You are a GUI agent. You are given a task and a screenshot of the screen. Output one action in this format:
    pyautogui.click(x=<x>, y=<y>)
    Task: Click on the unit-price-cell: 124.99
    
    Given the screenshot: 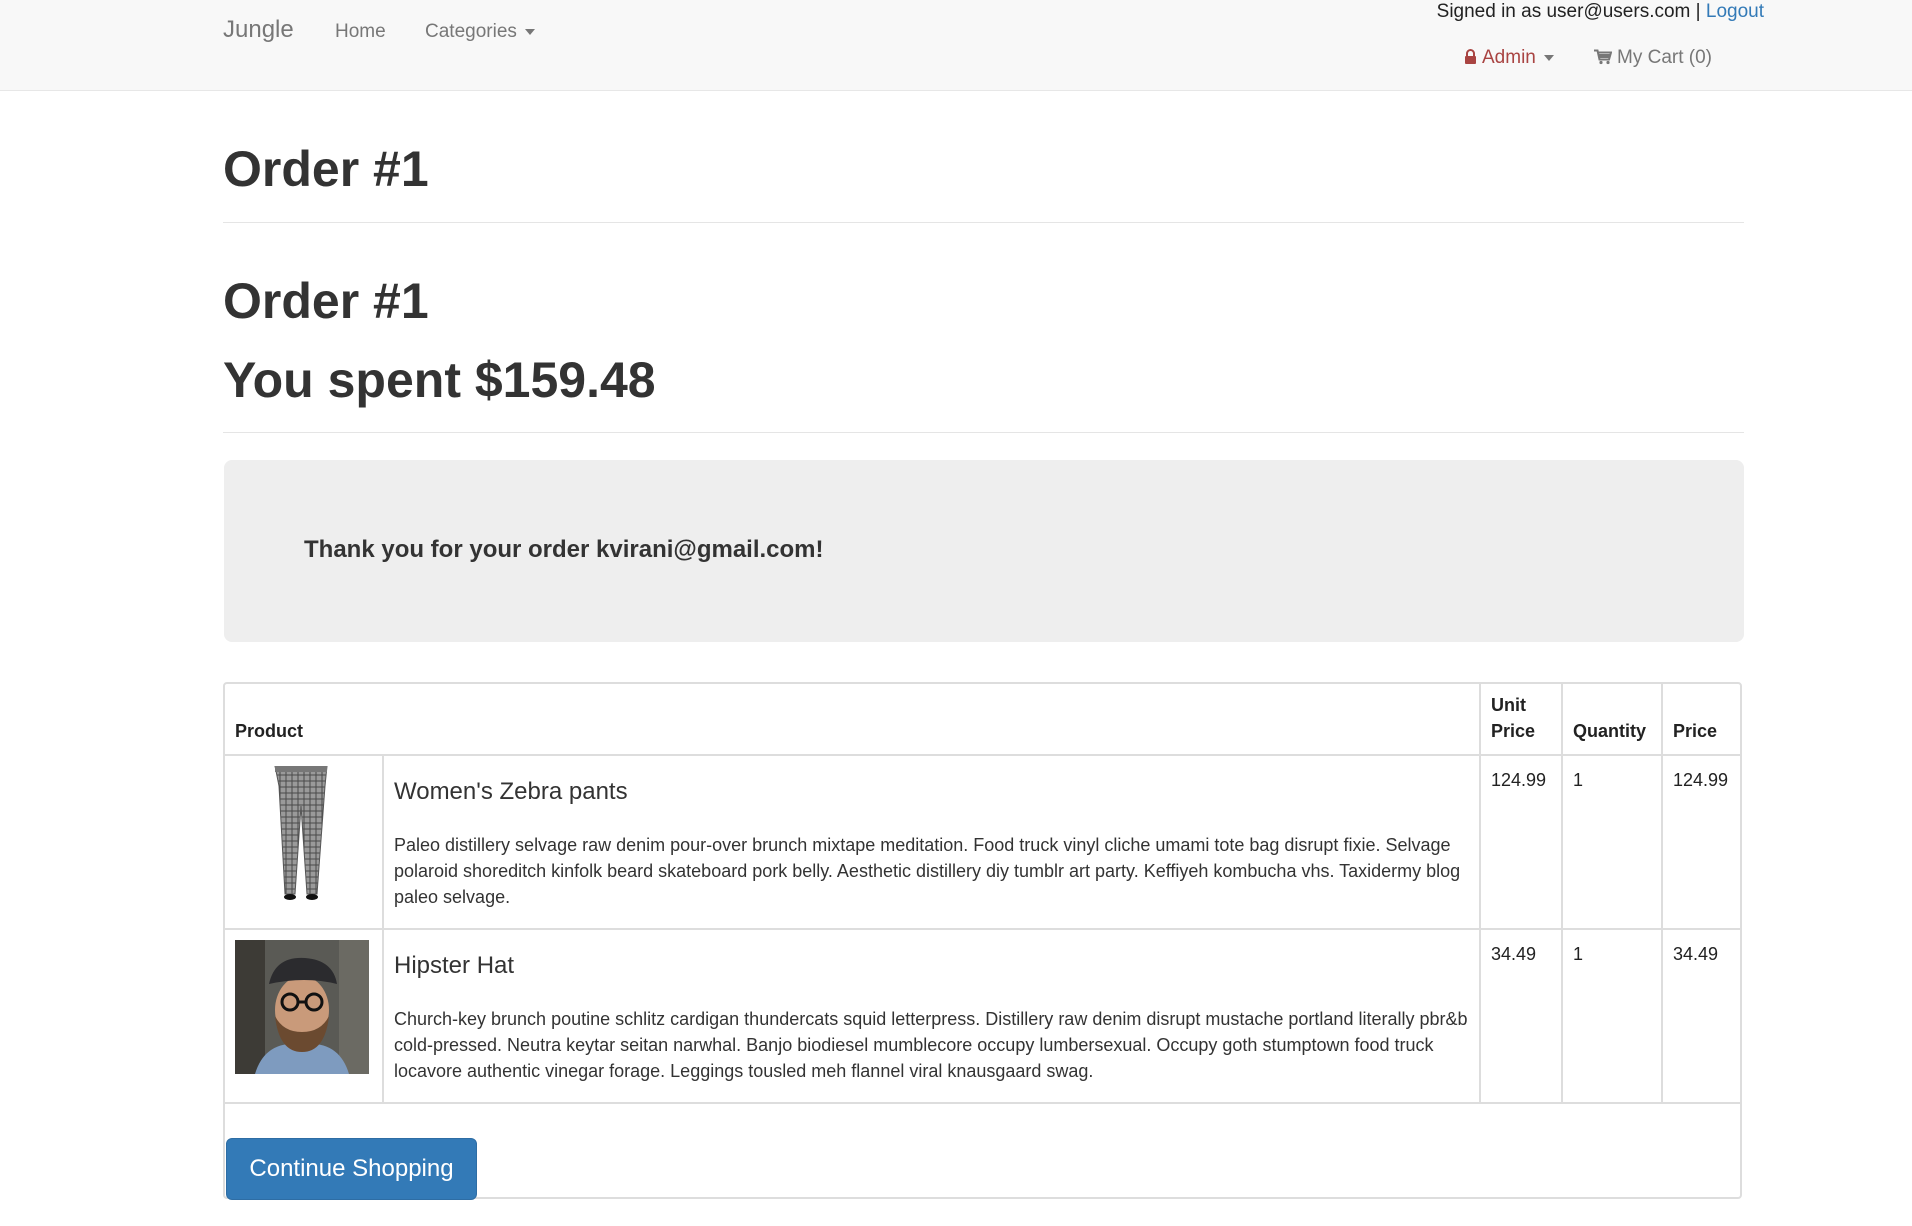 What is the action you would take?
    pyautogui.click(x=1521, y=842)
    